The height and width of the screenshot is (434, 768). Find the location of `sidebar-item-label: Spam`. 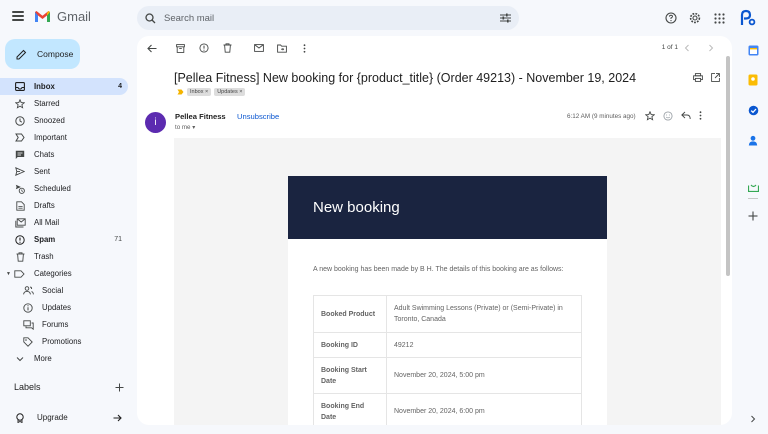

sidebar-item-label: Spam is located at coordinates (45, 239).